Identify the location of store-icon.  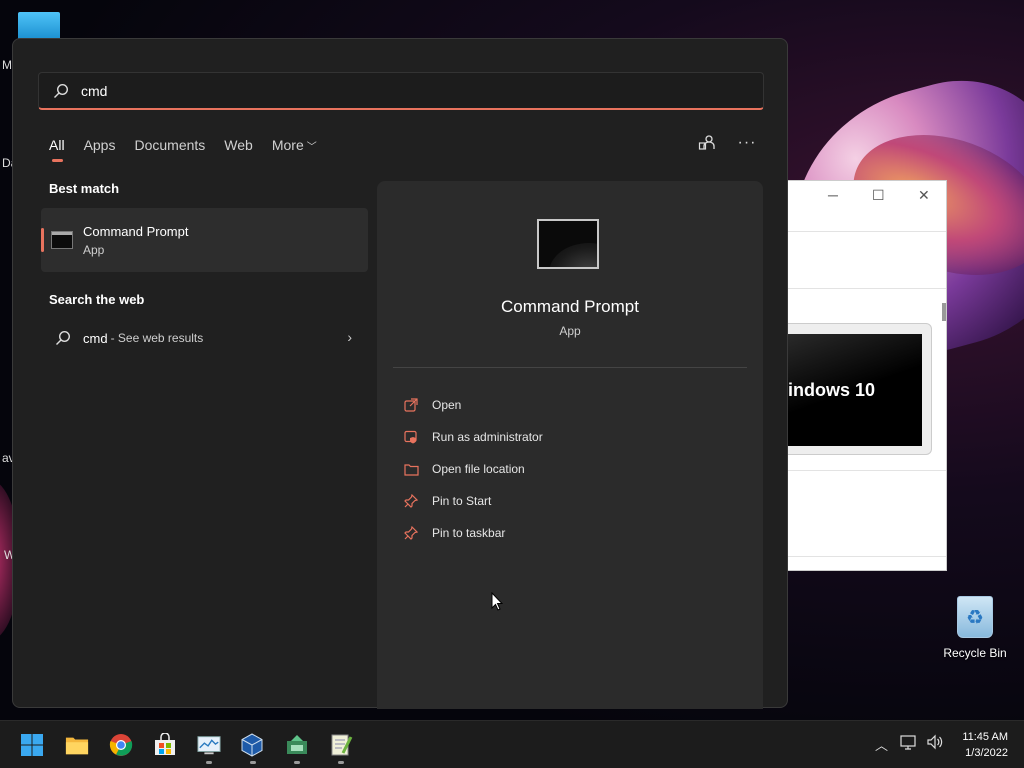
(165, 744).